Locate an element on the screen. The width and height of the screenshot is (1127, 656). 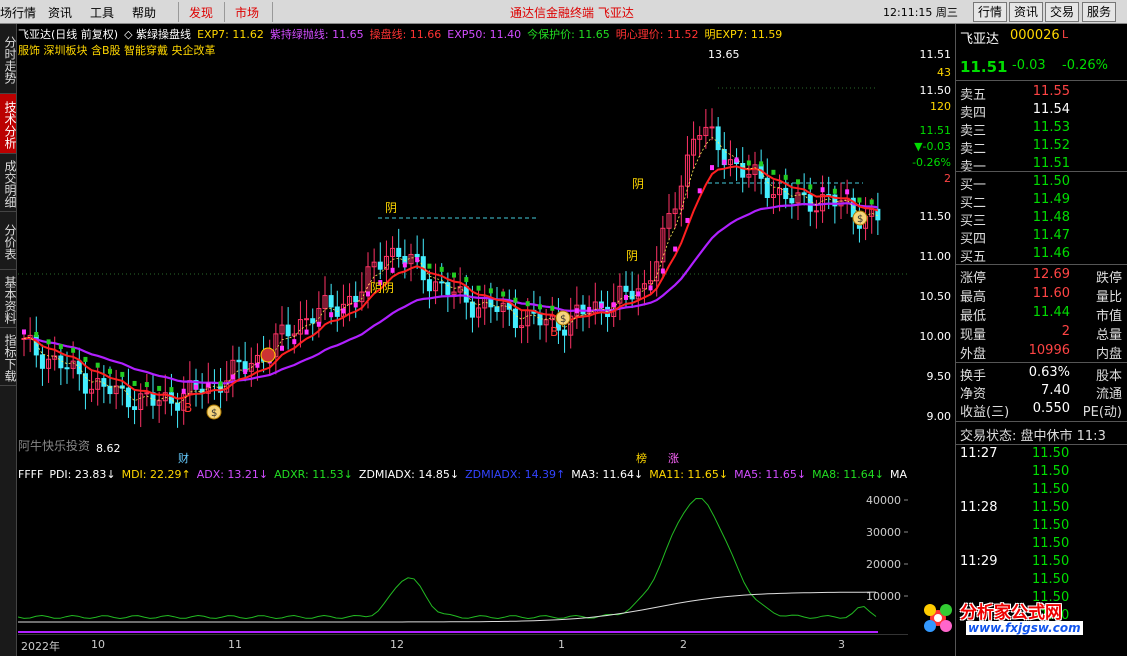
order-book-row: 现量 2 总量 is located at coordinates (1042, 333).